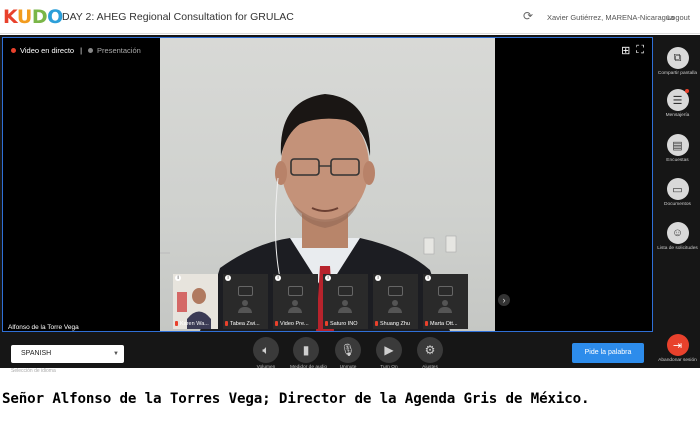 The width and height of the screenshot is (700, 425). I want to click on sidebar-label: Encuestas, so click(677, 160).